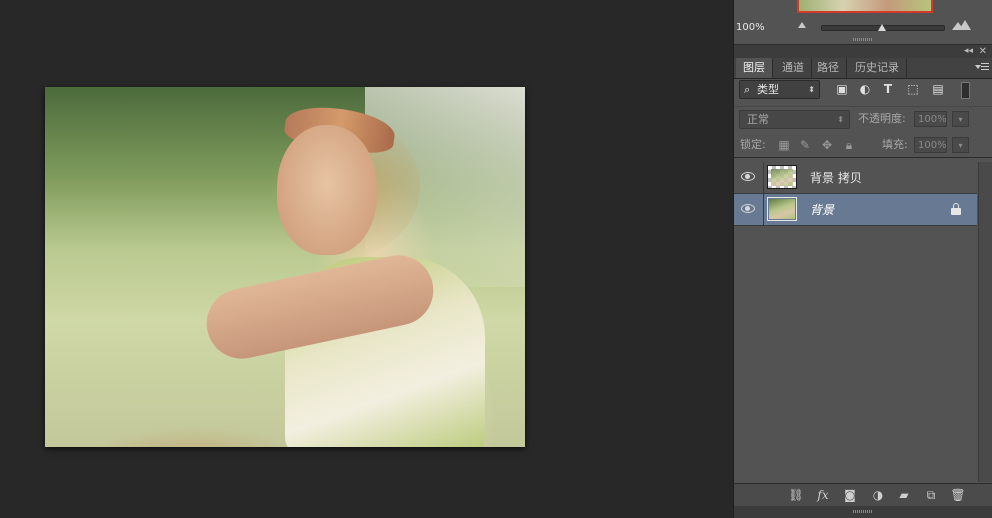 The height and width of the screenshot is (518, 992). What do you see at coordinates (888, 89) in the screenshot?
I see `type-filter-icon: T` at bounding box center [888, 89].